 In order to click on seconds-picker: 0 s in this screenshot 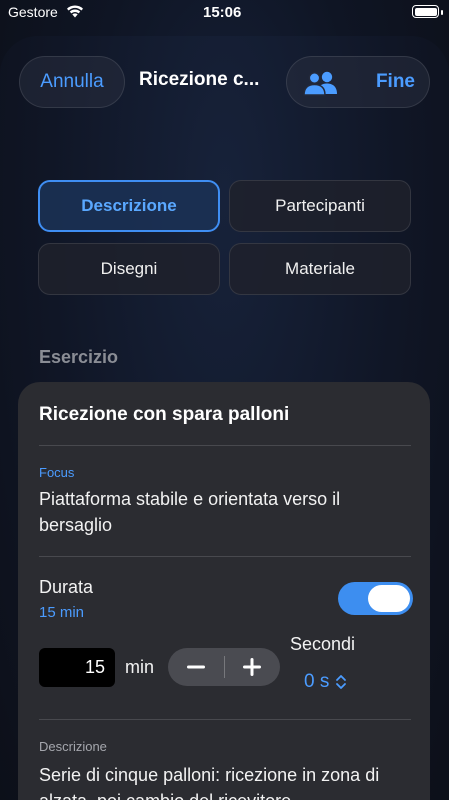, I will do `click(325, 682)`.